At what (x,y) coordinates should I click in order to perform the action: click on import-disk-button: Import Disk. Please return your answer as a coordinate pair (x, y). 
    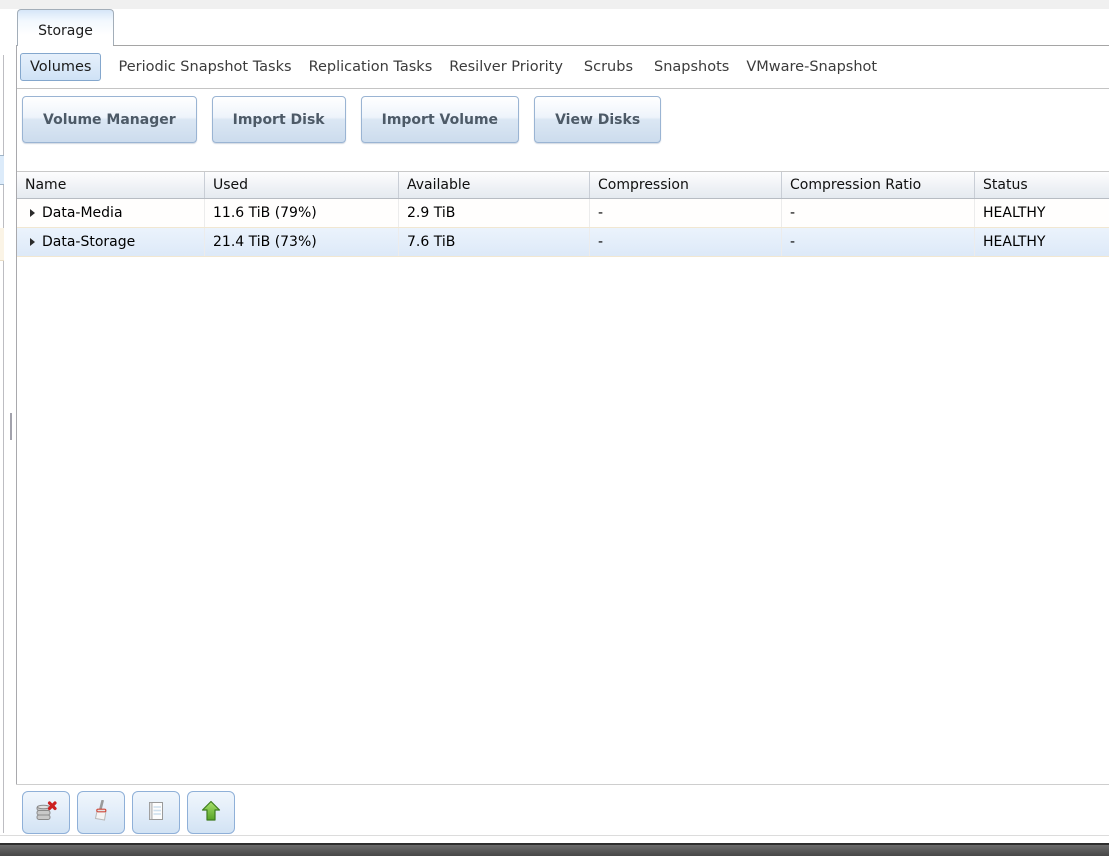
    Looking at the image, I should click on (278, 119).